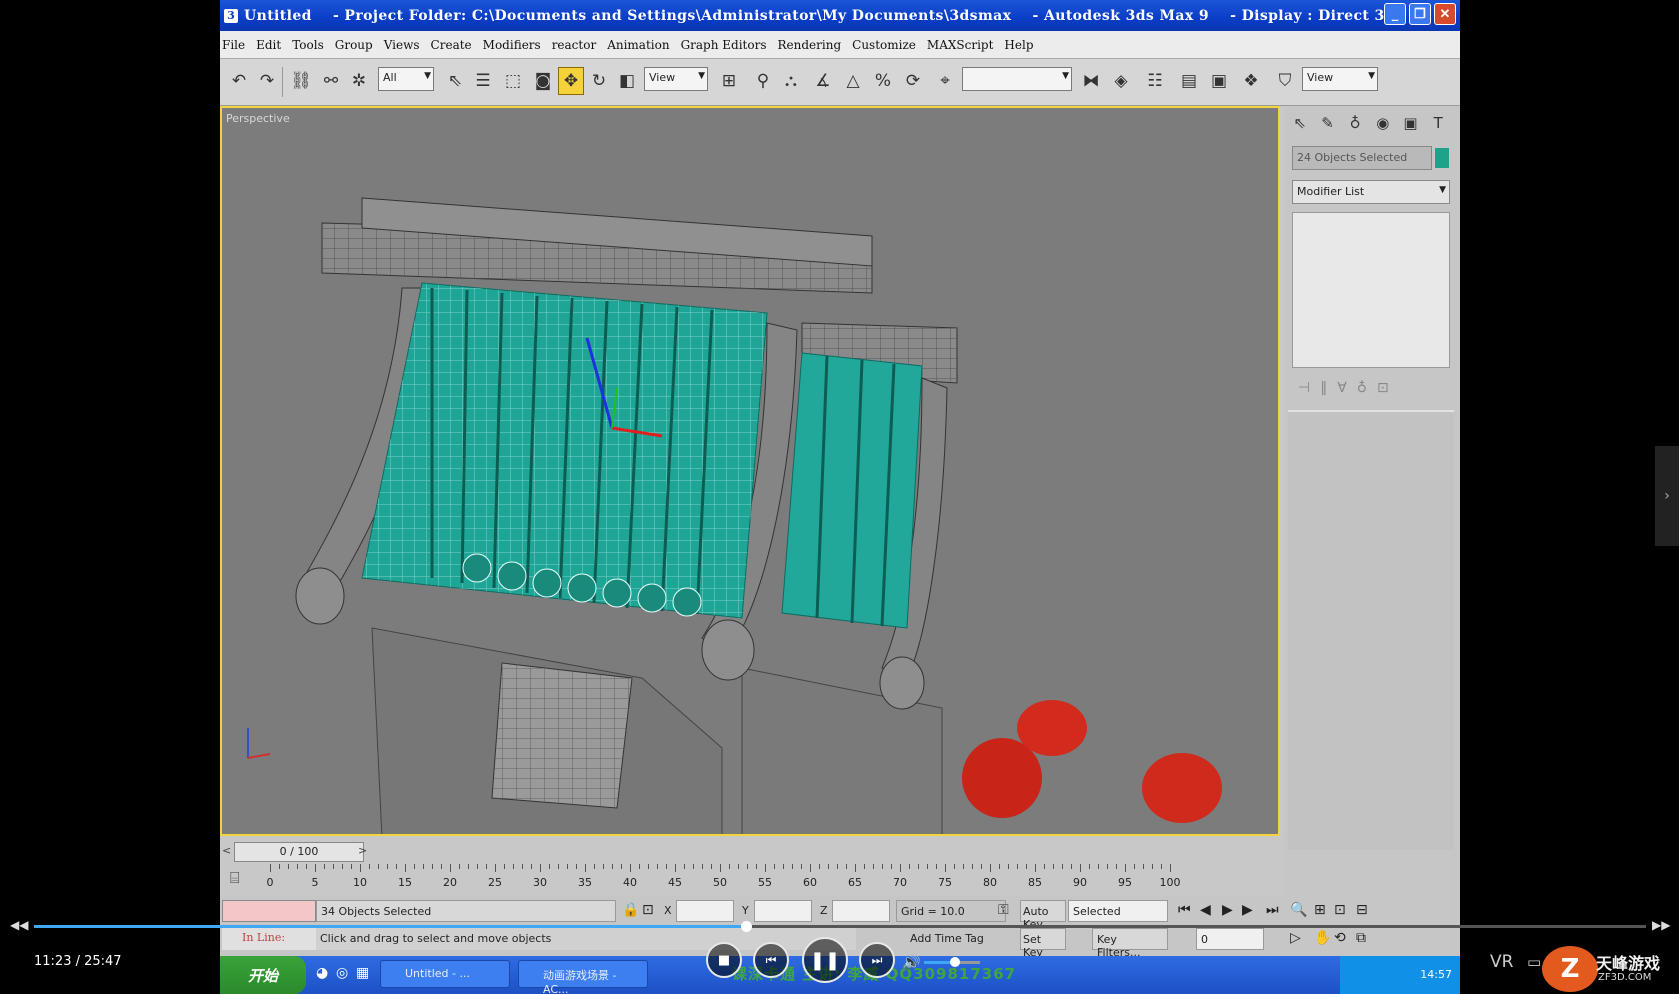  I want to click on menu-modifiers: Modifiers, so click(512, 45).